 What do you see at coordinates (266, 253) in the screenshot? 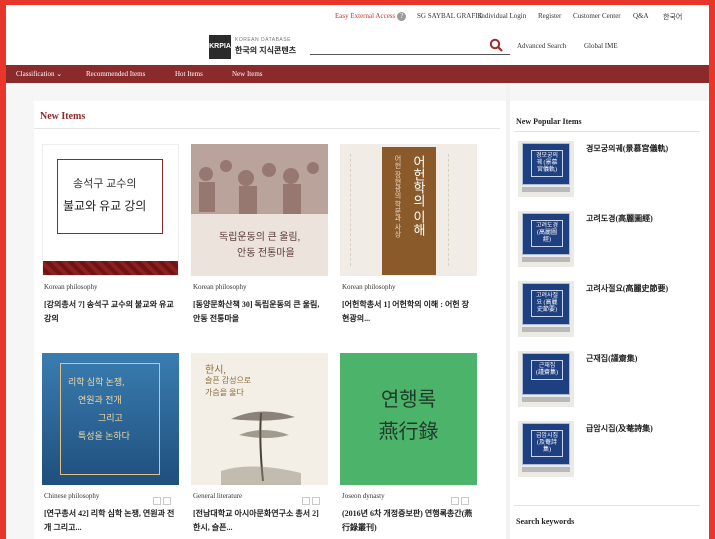
I see `cover-title-line: 안동 전통마을` at bounding box center [266, 253].